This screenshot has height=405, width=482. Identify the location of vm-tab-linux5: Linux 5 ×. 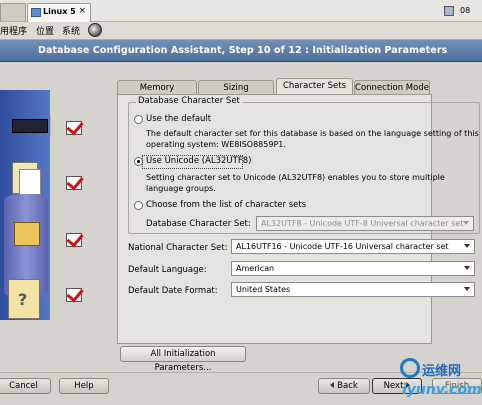
(59, 12).